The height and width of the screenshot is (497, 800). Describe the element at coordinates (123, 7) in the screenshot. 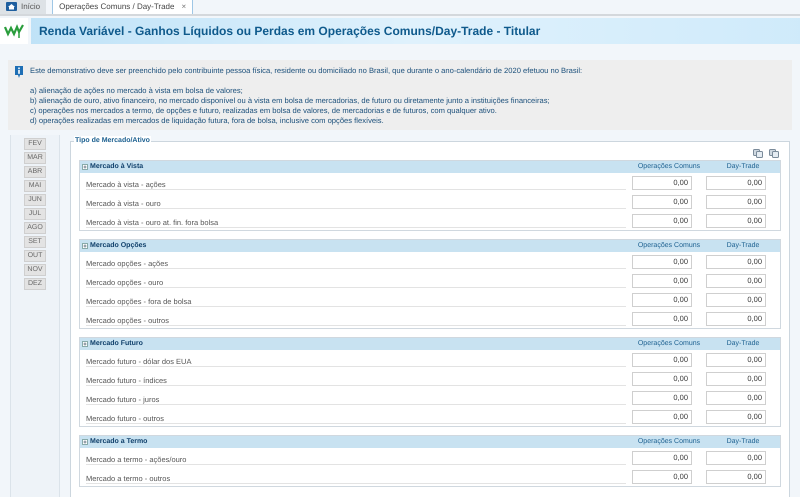

I see `tab: Operações Comuns / Day-Trade ×` at that location.